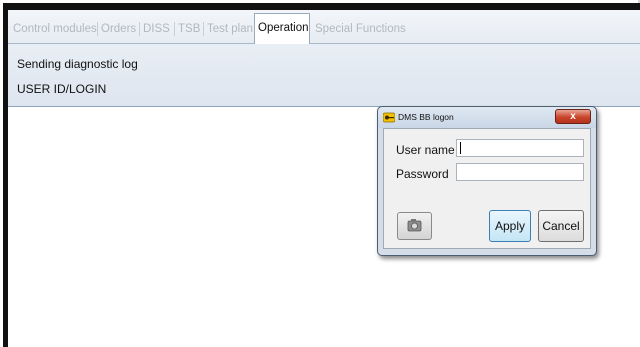 Image resolution: width=640 pixels, height=347 pixels. I want to click on tab-test-plan: Test plan, so click(230, 29).